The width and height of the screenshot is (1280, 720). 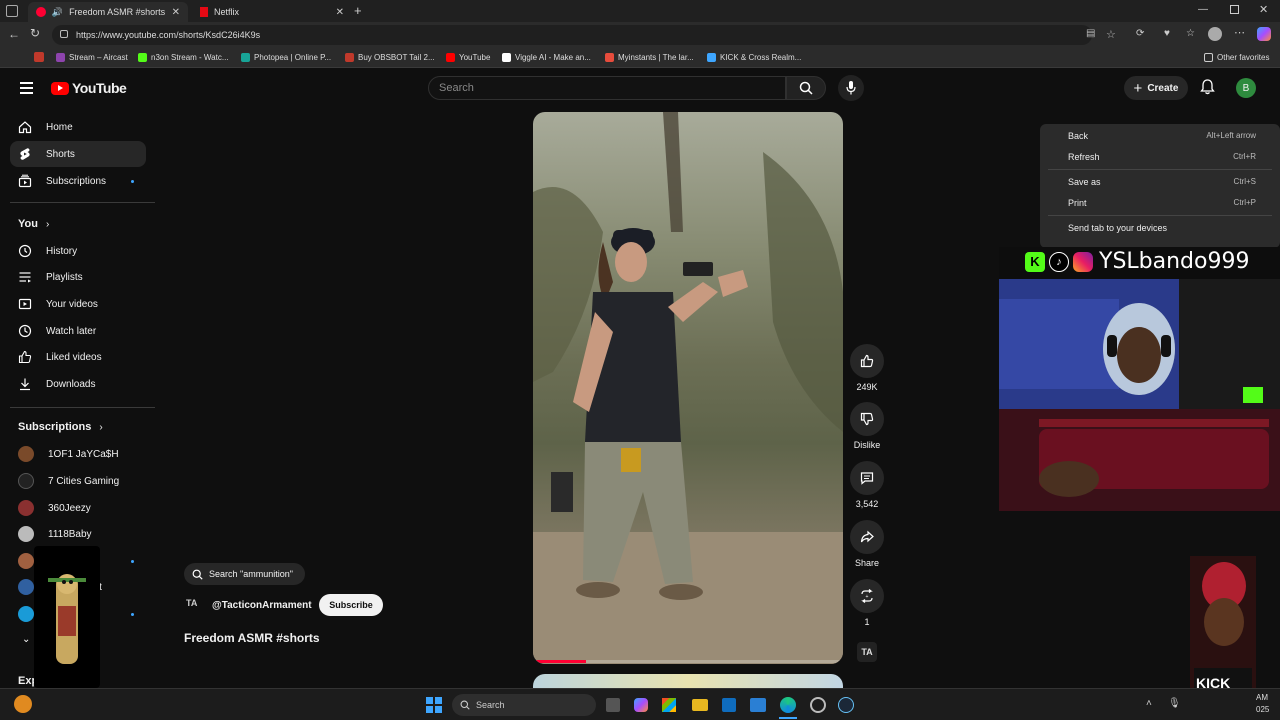 I want to click on task-view-icon, so click(x=613, y=705).